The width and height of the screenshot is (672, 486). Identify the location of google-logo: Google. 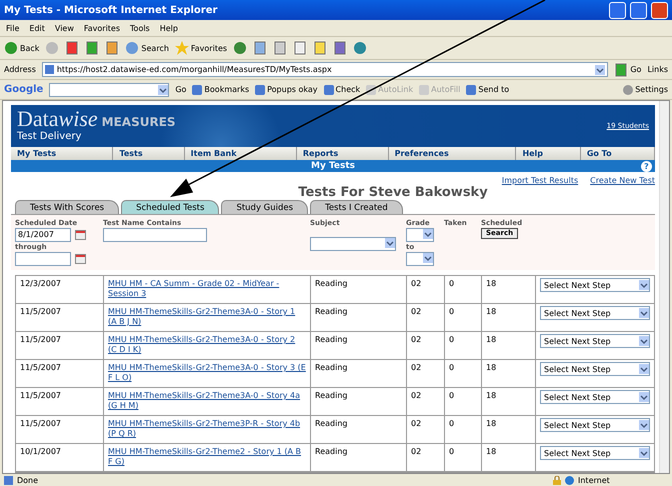
(24, 89).